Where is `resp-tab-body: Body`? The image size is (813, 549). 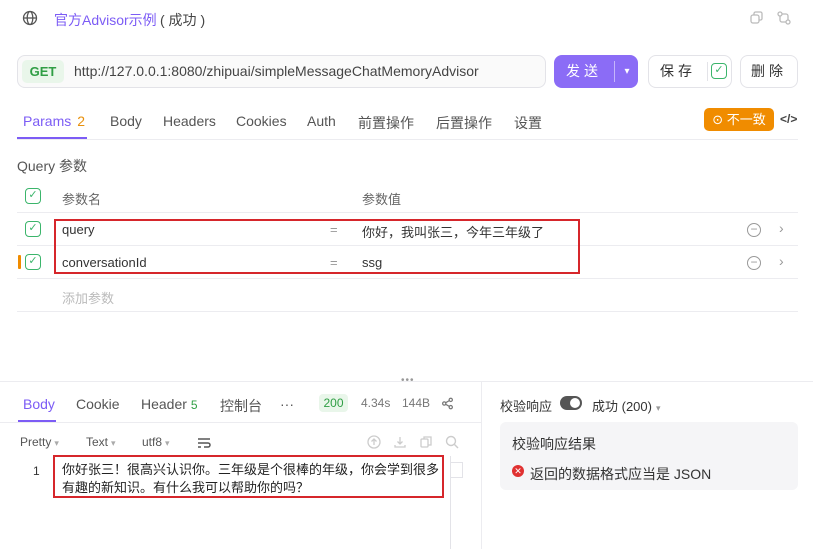
resp-tab-body: Body is located at coordinates (39, 404).